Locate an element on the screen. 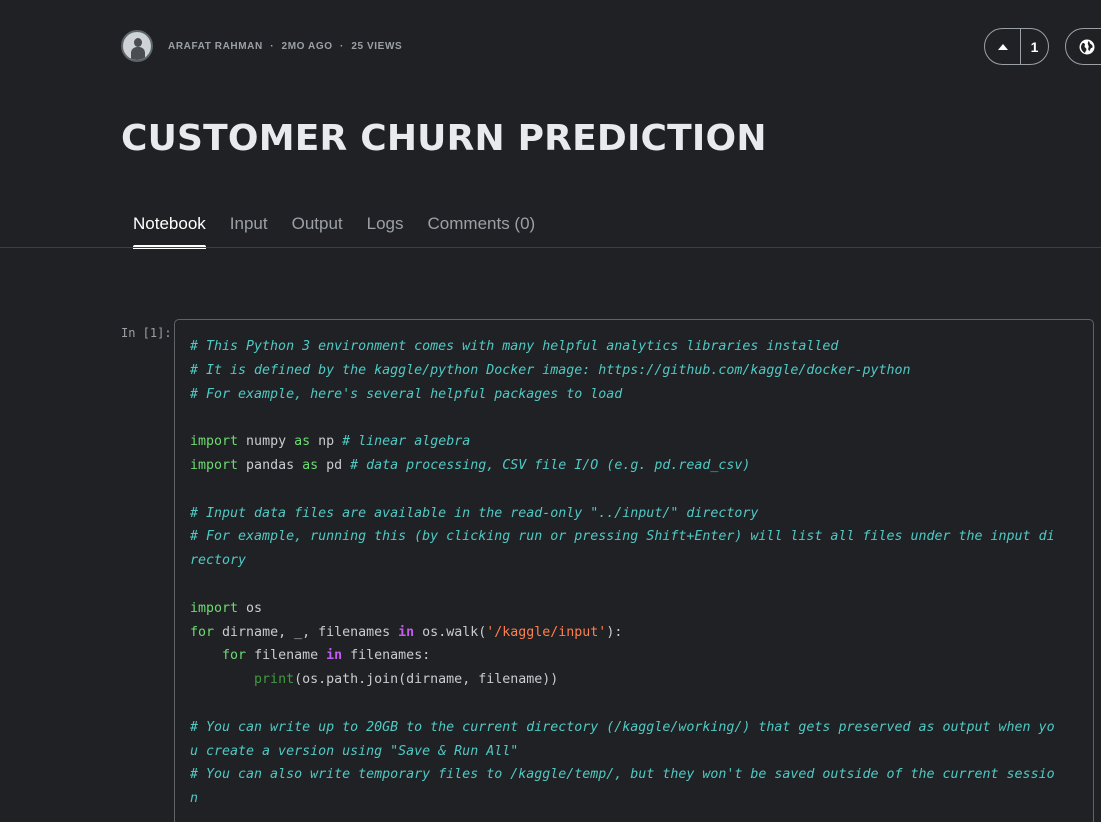  tab-comments: Comments (0) is located at coordinates (482, 226).